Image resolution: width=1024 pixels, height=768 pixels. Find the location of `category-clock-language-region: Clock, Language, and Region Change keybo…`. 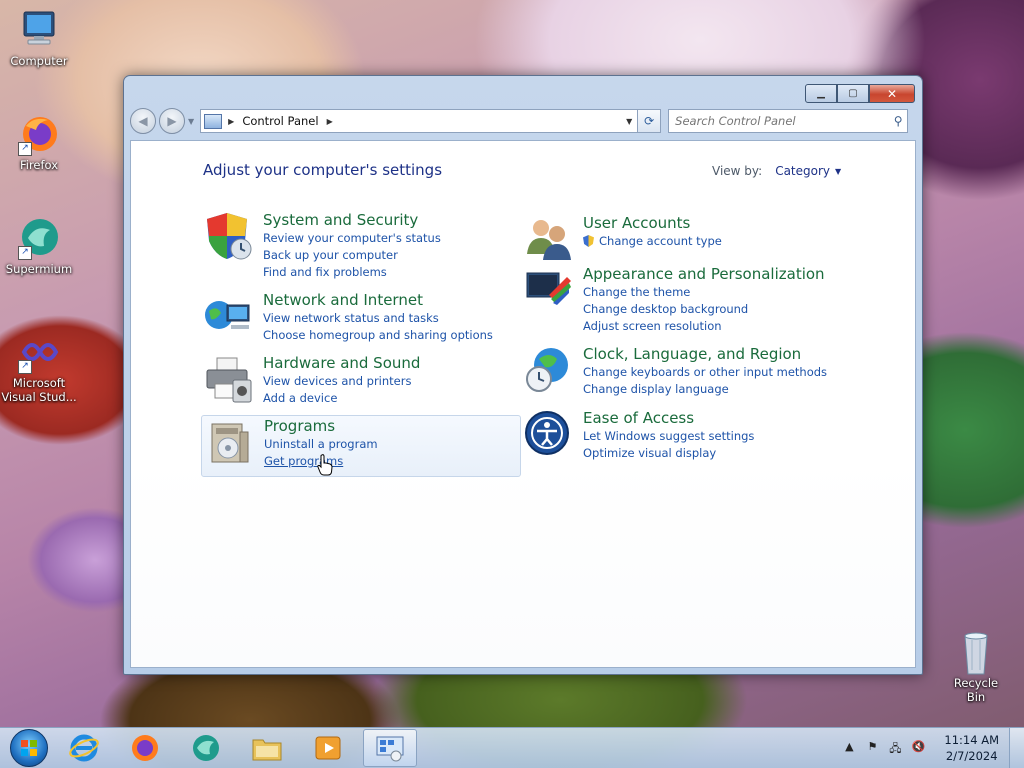

category-clock-language-region: Clock, Language, and Region Change keybo… is located at coordinates (675, 371).